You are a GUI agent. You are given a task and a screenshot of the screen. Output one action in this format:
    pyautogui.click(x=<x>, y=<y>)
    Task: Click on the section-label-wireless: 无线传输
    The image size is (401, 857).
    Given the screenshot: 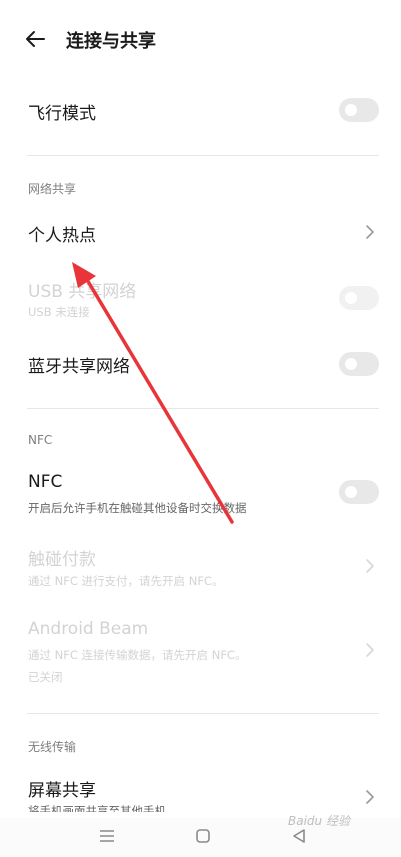 What is the action you would take?
    pyautogui.click(x=52, y=747)
    